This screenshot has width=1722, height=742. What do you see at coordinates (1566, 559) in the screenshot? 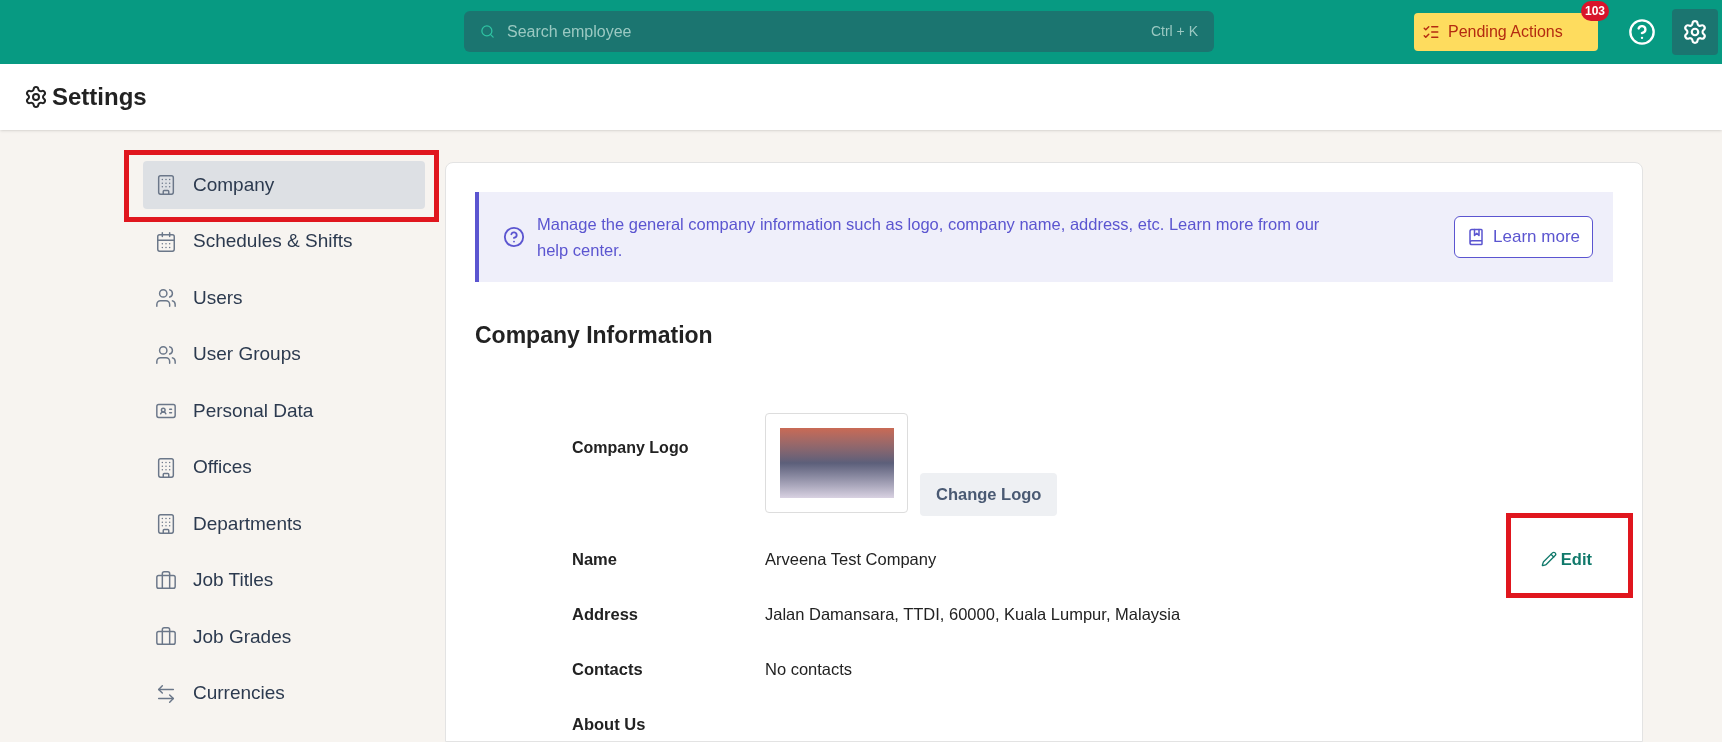
I see `edit-button: Edit` at bounding box center [1566, 559].